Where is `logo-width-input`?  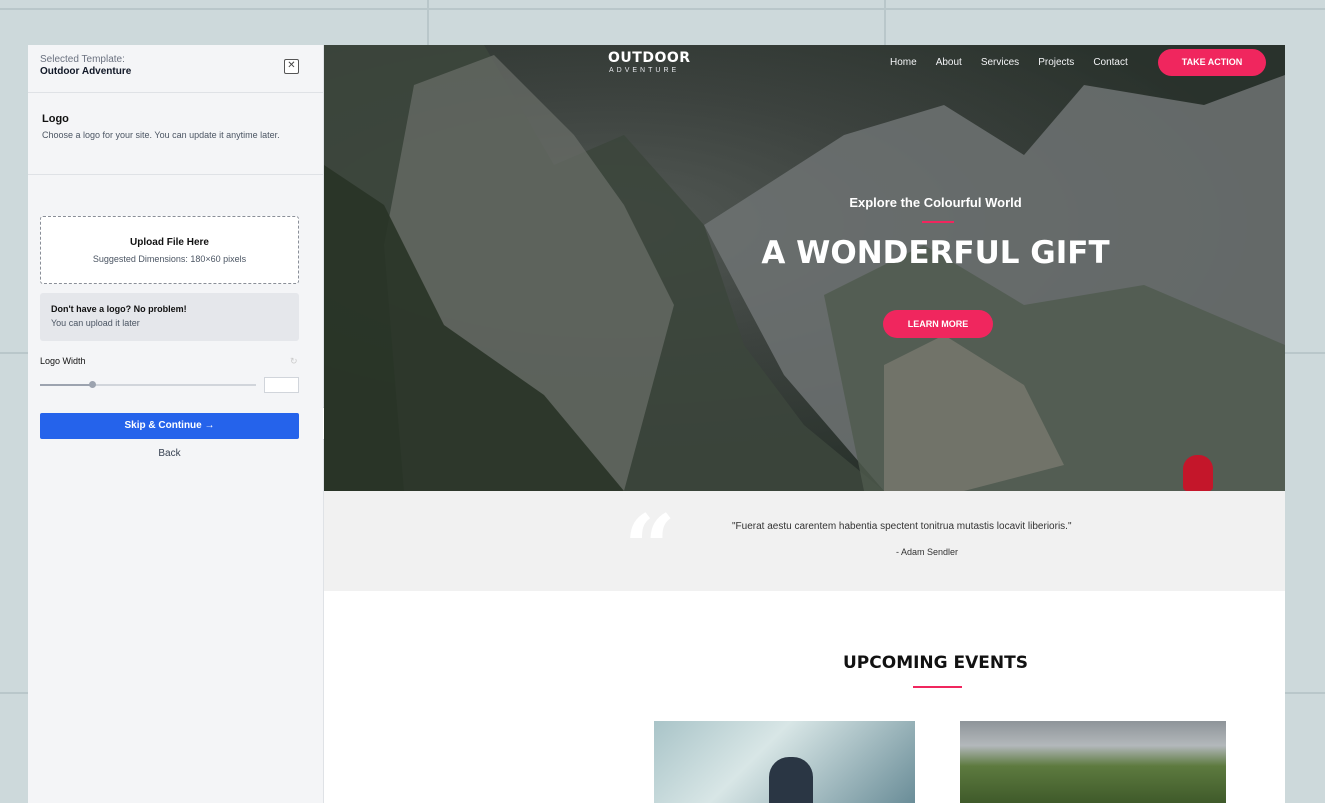 logo-width-input is located at coordinates (281, 385).